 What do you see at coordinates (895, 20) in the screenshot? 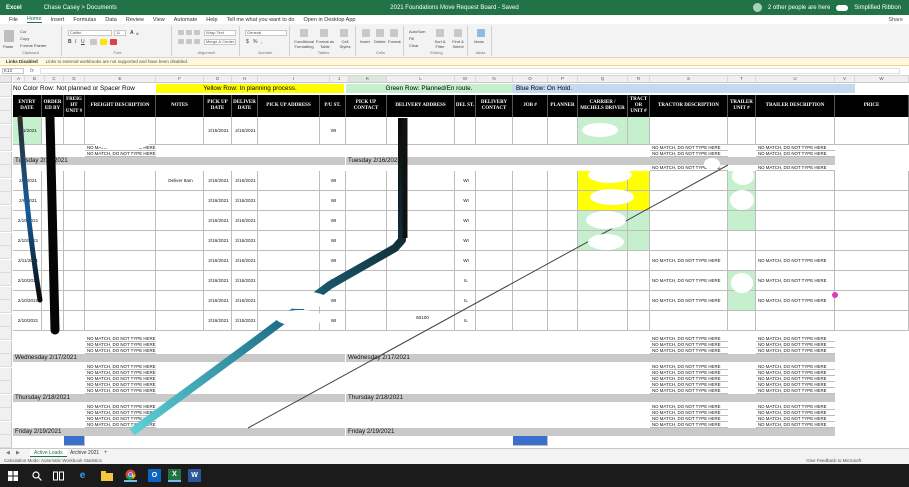
I see `share-button: Share` at bounding box center [895, 20].